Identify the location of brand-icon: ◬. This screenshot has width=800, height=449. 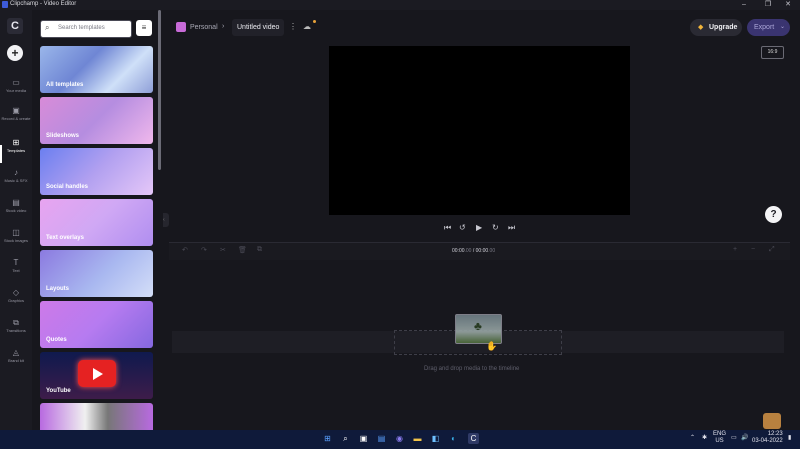
(16, 352).